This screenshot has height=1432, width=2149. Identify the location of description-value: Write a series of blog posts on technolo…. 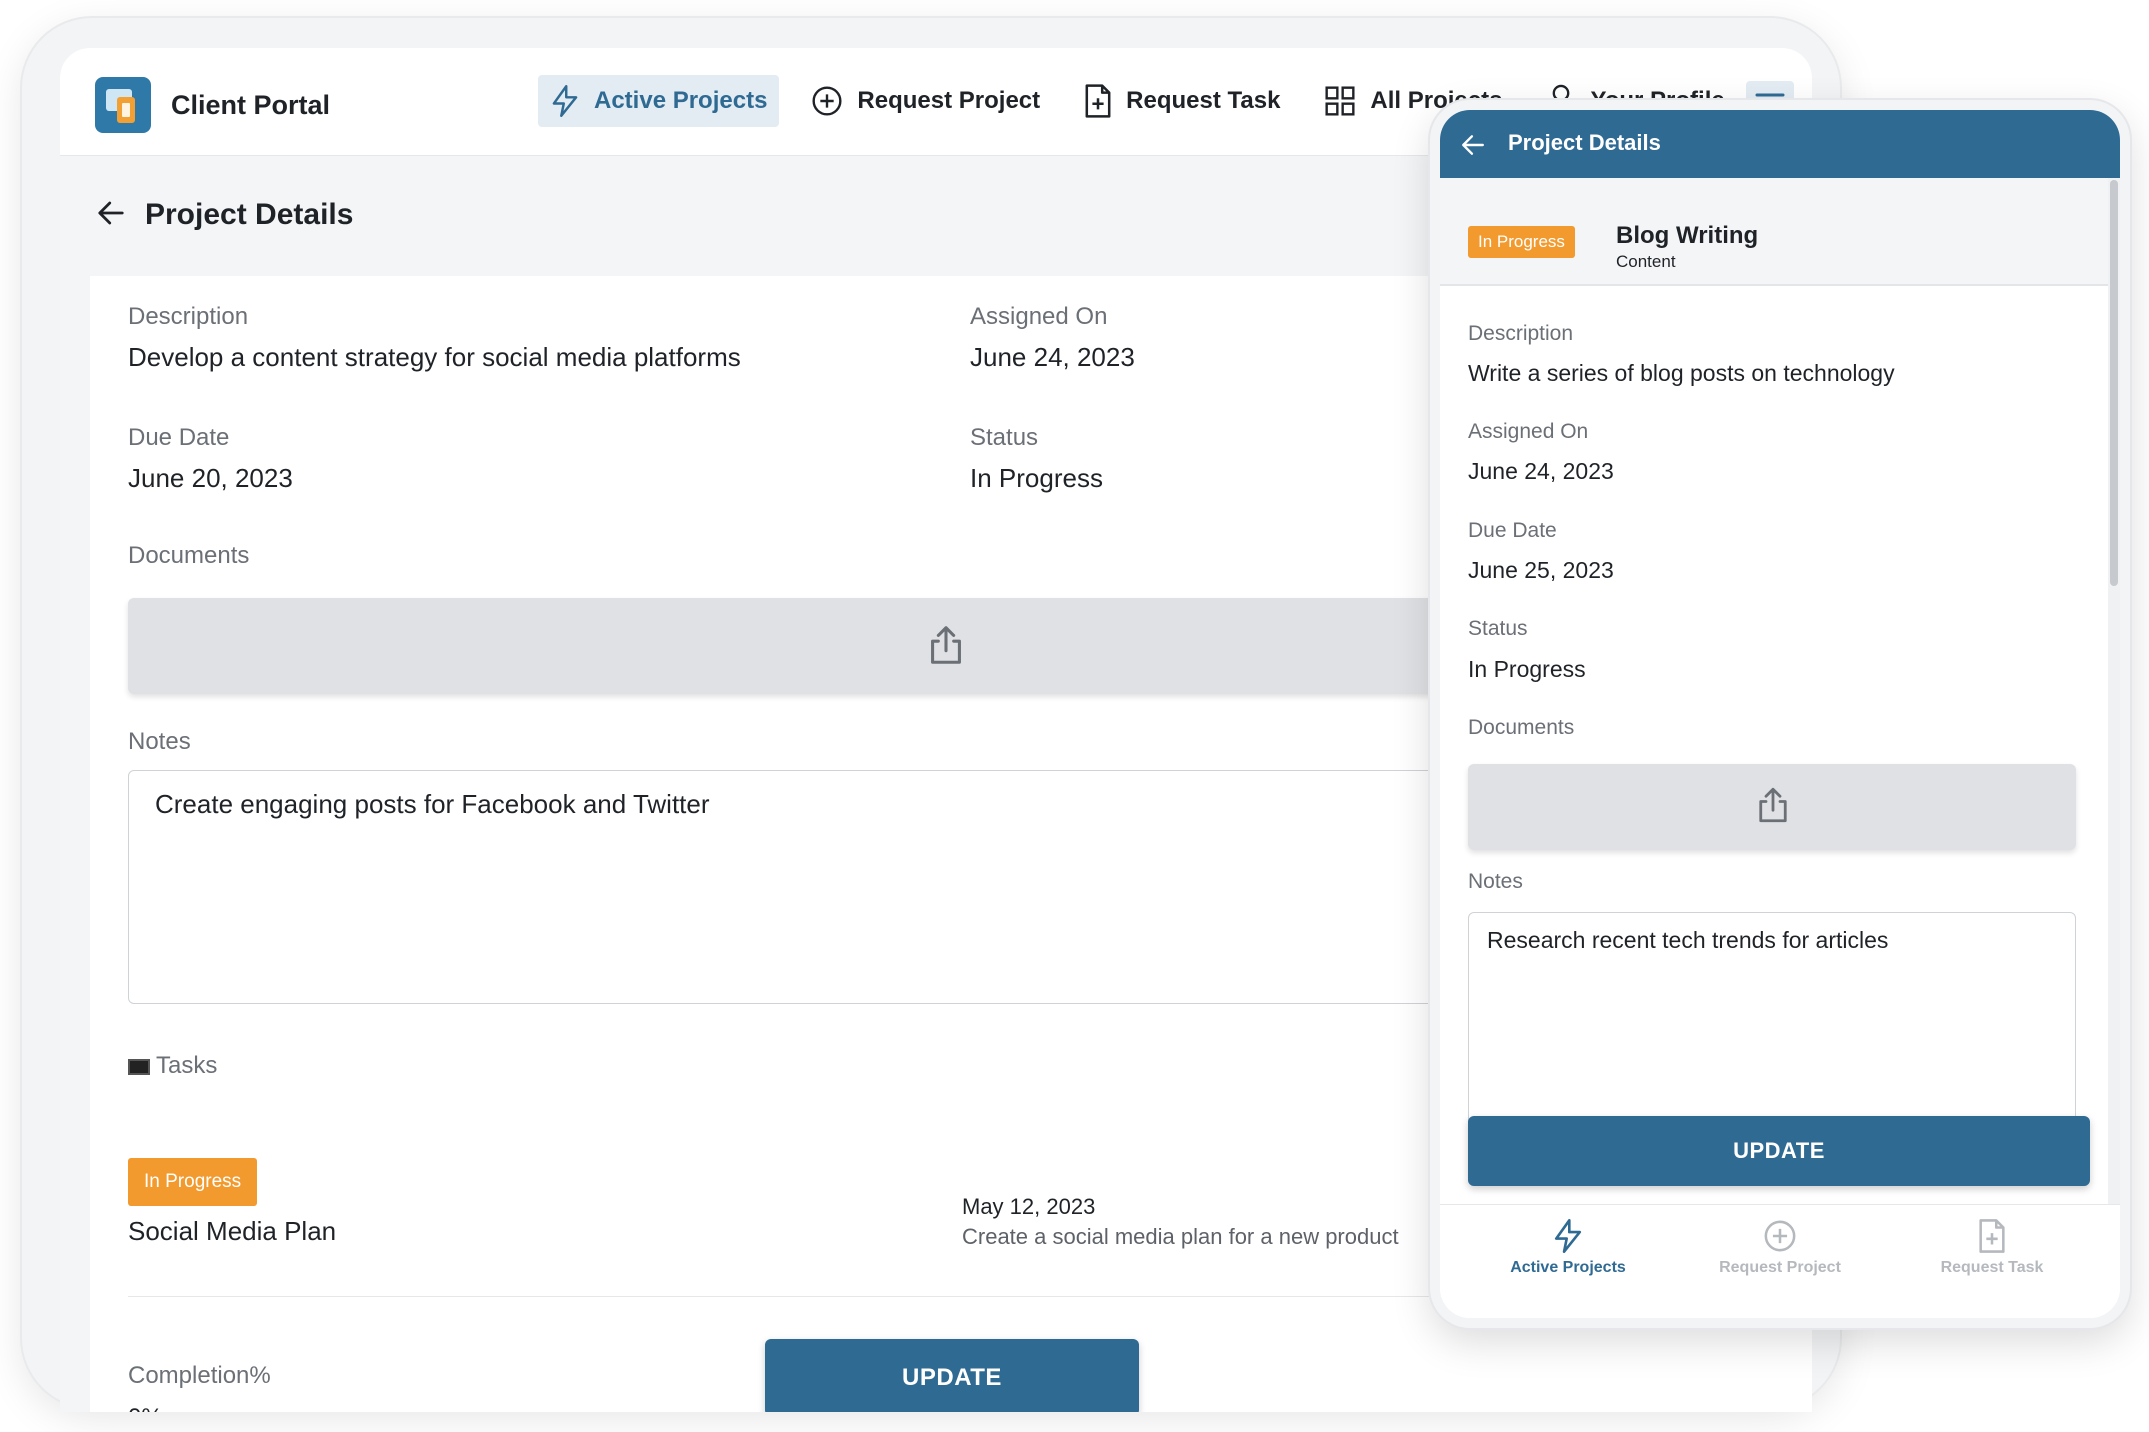
(1681, 373).